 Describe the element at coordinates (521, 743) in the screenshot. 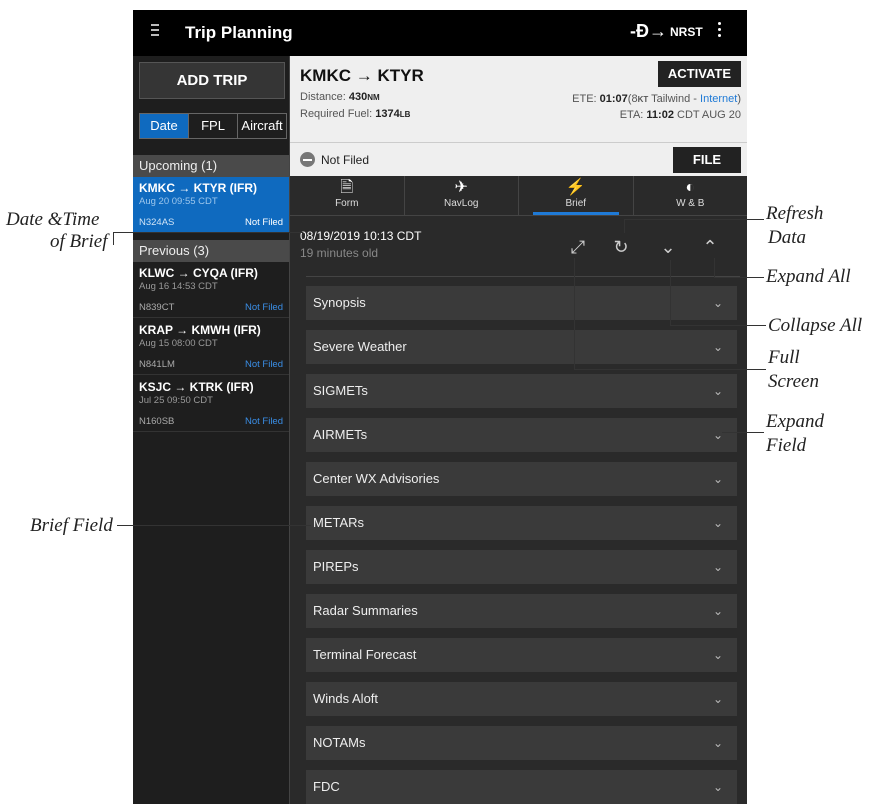

I see `brief-field: NOTAMs ⌄` at that location.